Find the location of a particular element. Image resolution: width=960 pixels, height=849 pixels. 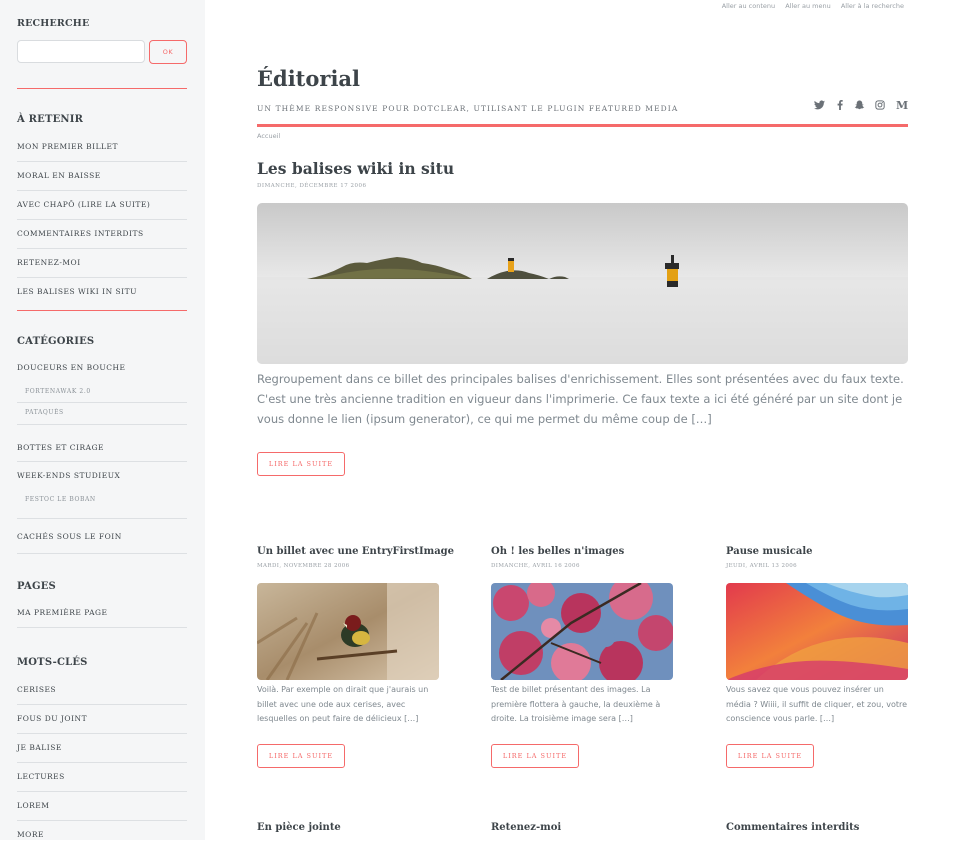

category-link: WEEK-ENDS STUDIEUX is located at coordinates (102, 476).